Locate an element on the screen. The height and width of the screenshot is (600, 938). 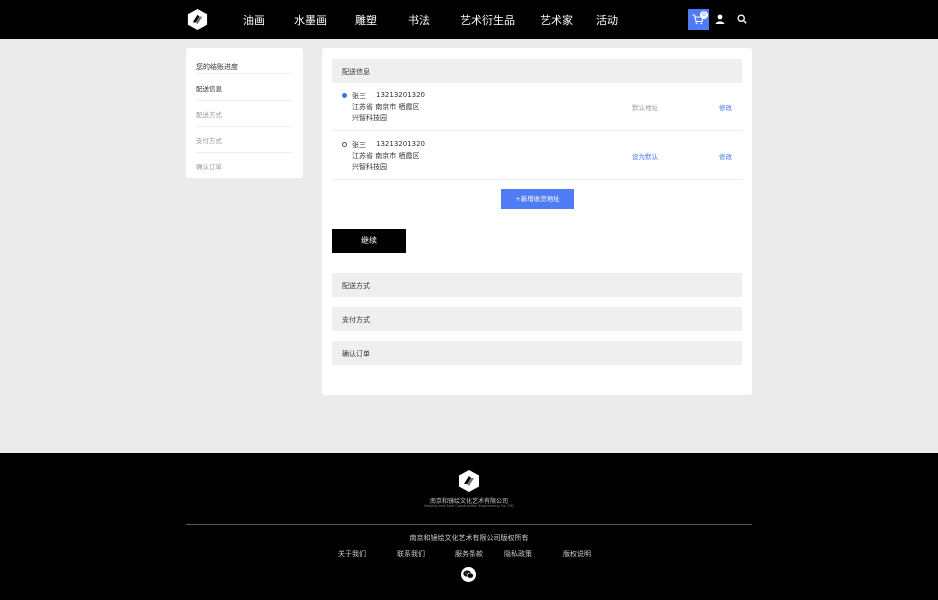
nav-calligraphy: 书法 is located at coordinates (419, 20).